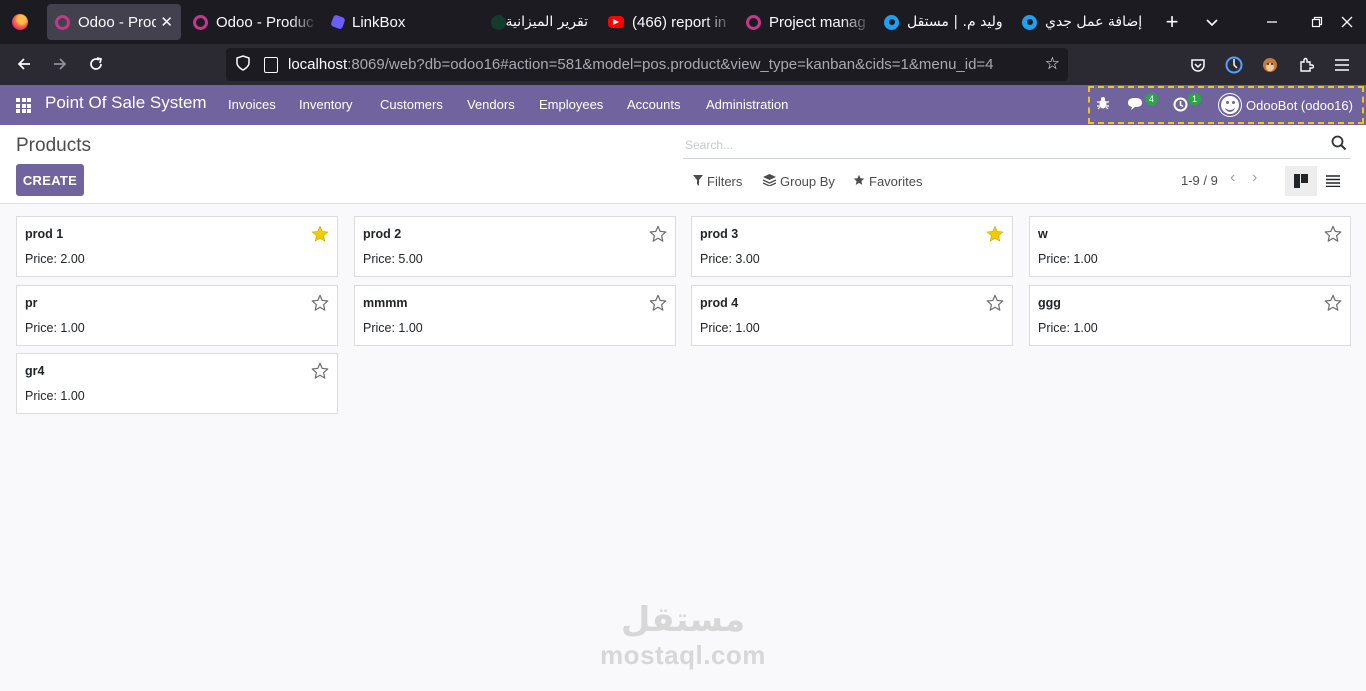 This screenshot has height=691, width=1366. What do you see at coordinates (1081, 22) in the screenshot?
I see `browser-tab: إضافة عمل جدي` at bounding box center [1081, 22].